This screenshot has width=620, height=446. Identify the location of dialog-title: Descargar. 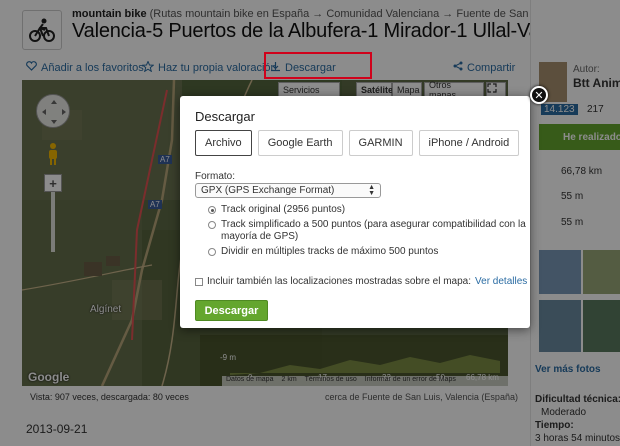
(225, 116).